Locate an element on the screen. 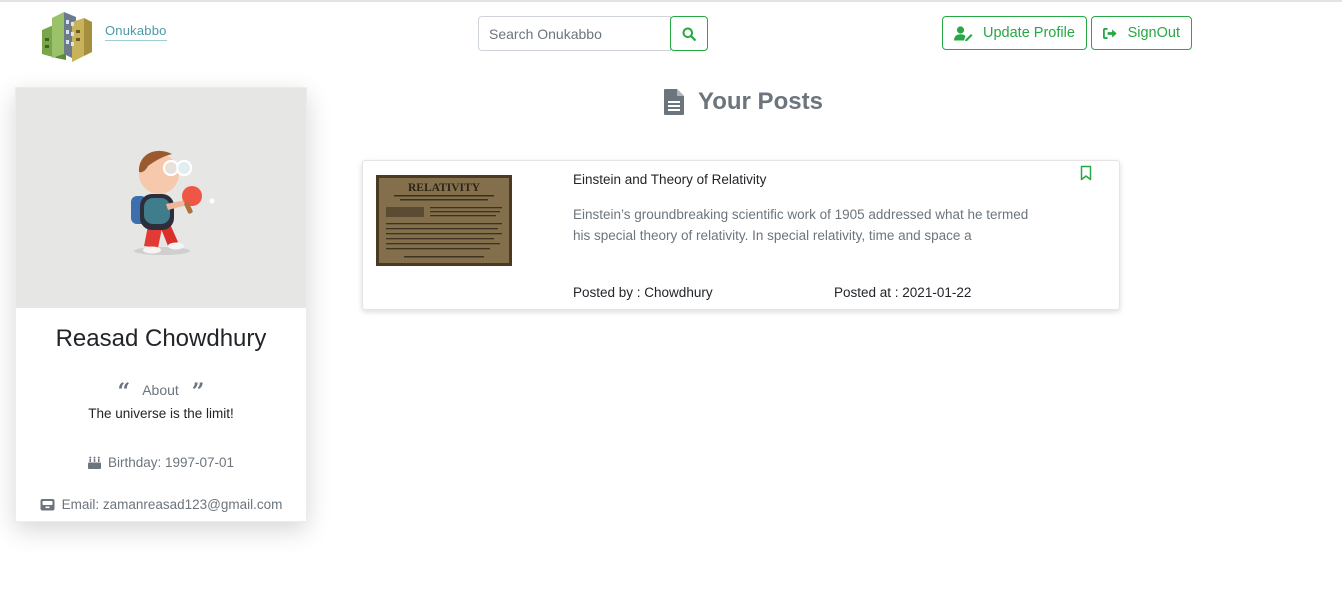 The image size is (1342, 601). user-edit-icon is located at coordinates (963, 33).